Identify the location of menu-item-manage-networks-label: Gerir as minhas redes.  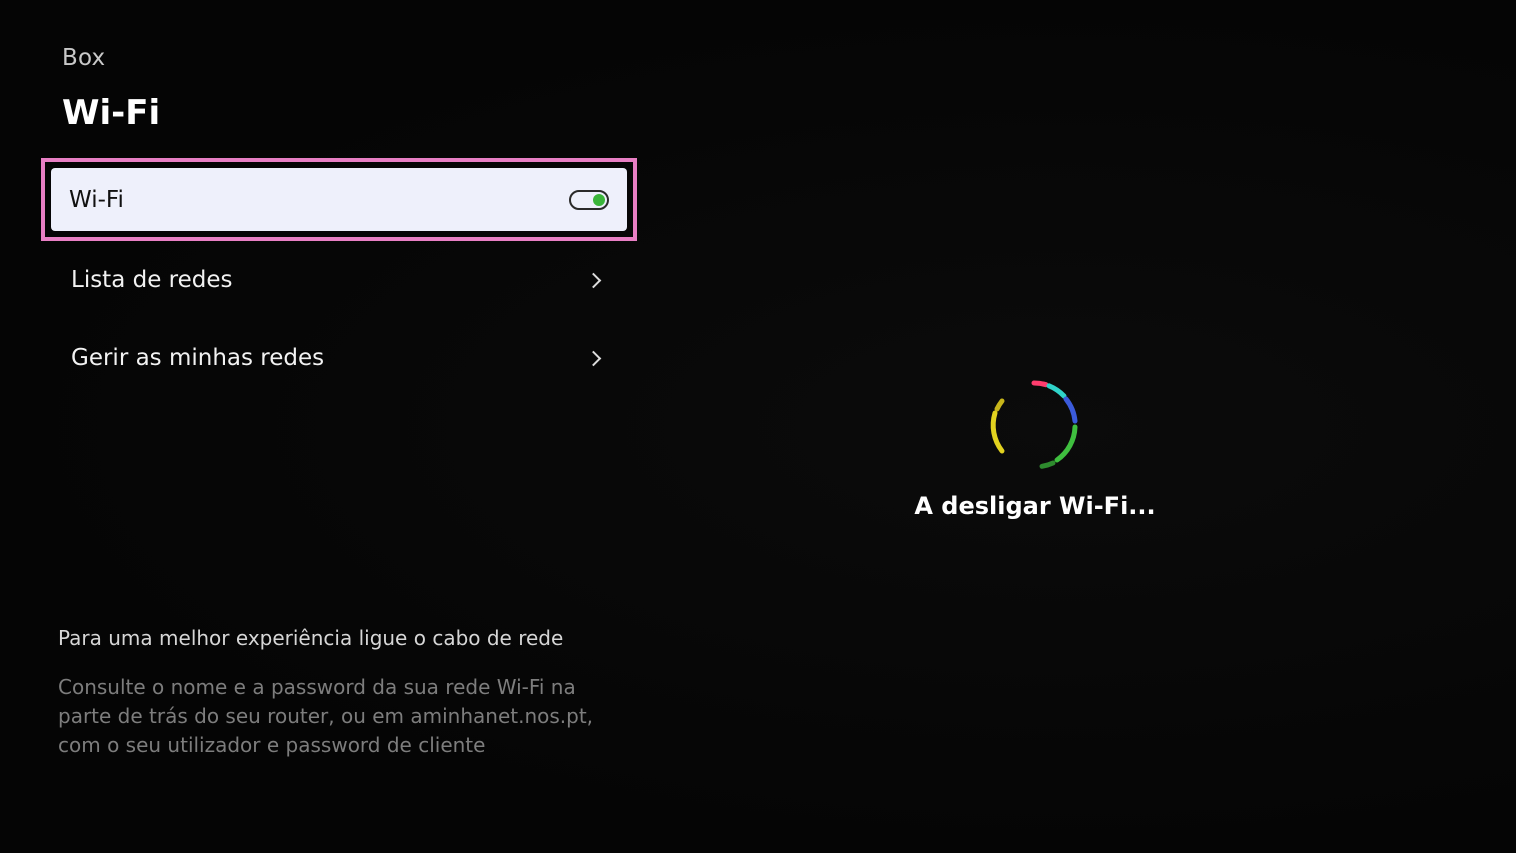
(198, 358).